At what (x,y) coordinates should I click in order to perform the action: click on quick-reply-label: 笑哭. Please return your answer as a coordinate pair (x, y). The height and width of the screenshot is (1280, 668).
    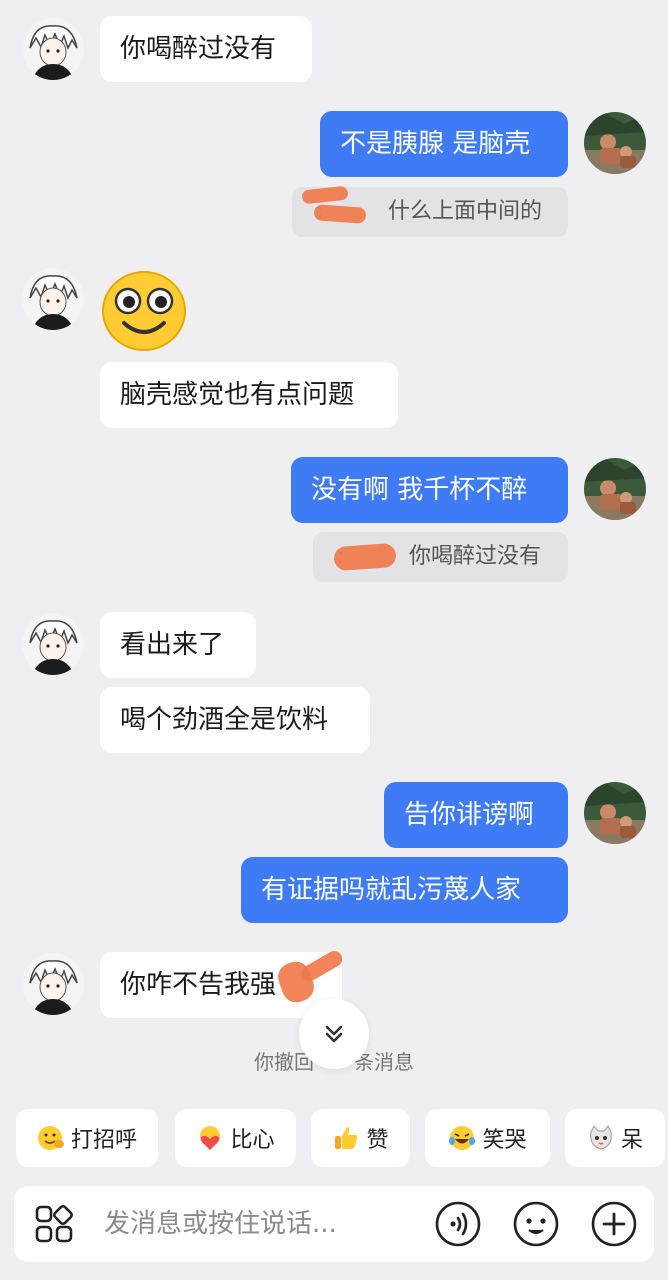
    Looking at the image, I should click on (504, 1140).